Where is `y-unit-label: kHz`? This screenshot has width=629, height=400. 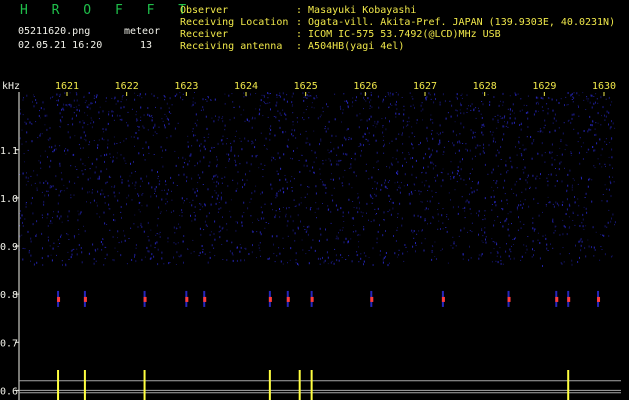
y-unit-label: kHz is located at coordinates (11, 86).